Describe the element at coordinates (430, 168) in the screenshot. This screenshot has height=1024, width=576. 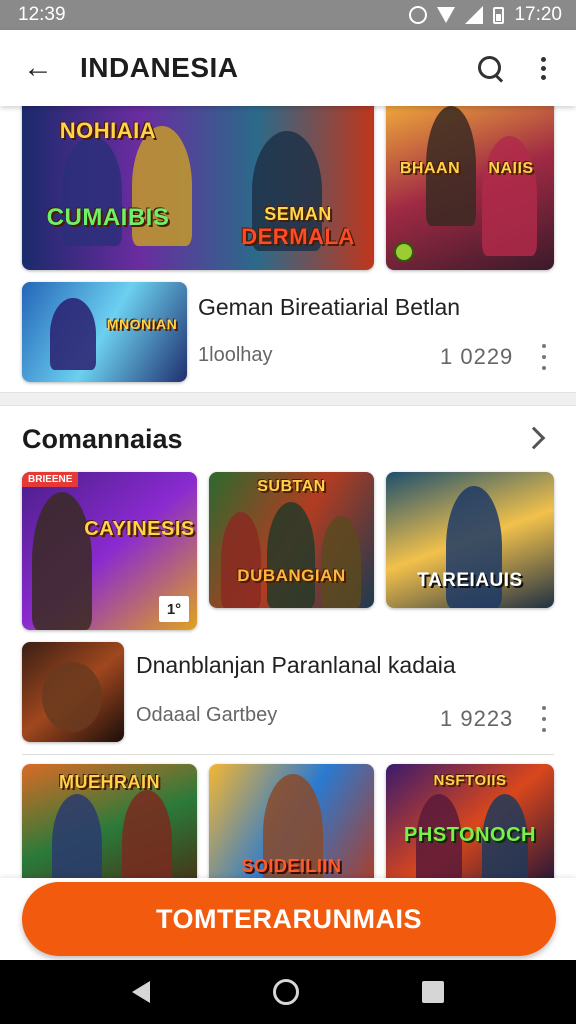
I see `game-card-title: BHAAN` at that location.